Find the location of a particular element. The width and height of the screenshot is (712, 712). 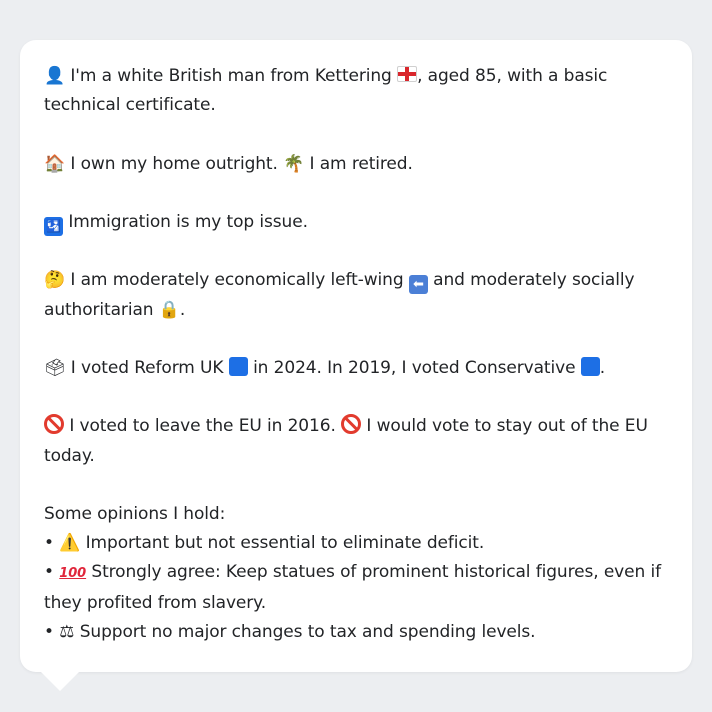

england-flag-icon is located at coordinates (407, 74).